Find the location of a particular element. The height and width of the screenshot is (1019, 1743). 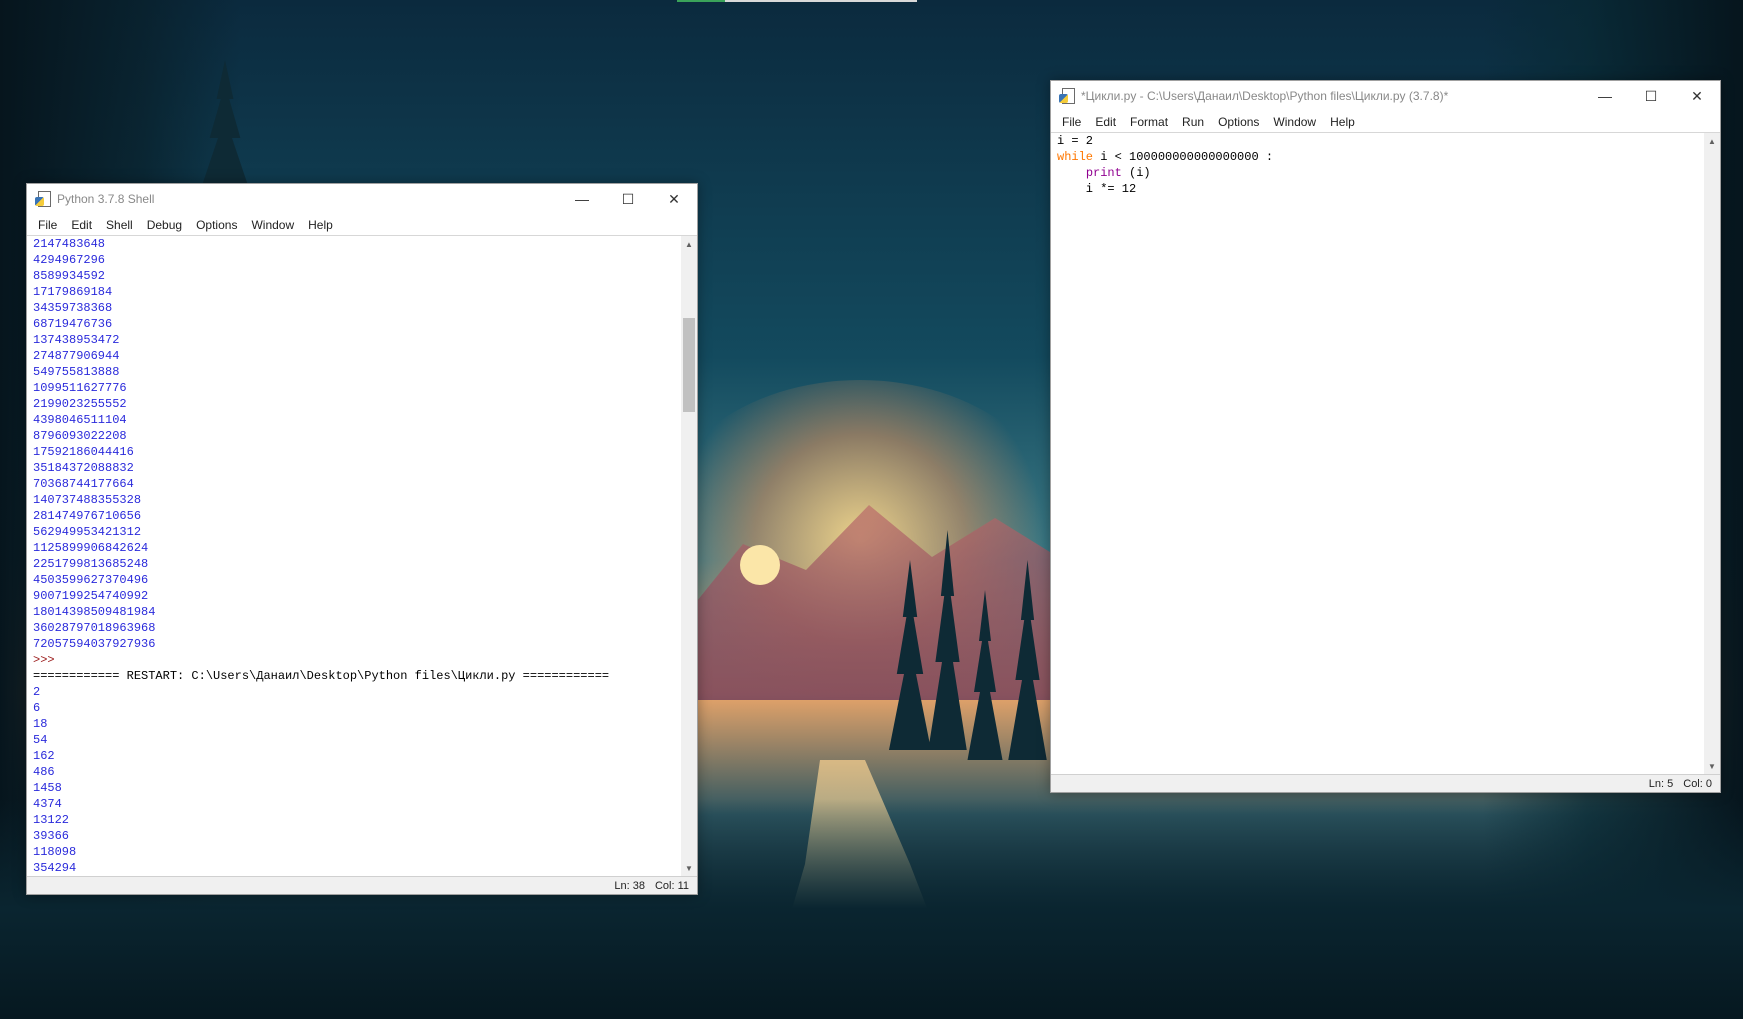

output-line: 162 is located at coordinates (44, 756).